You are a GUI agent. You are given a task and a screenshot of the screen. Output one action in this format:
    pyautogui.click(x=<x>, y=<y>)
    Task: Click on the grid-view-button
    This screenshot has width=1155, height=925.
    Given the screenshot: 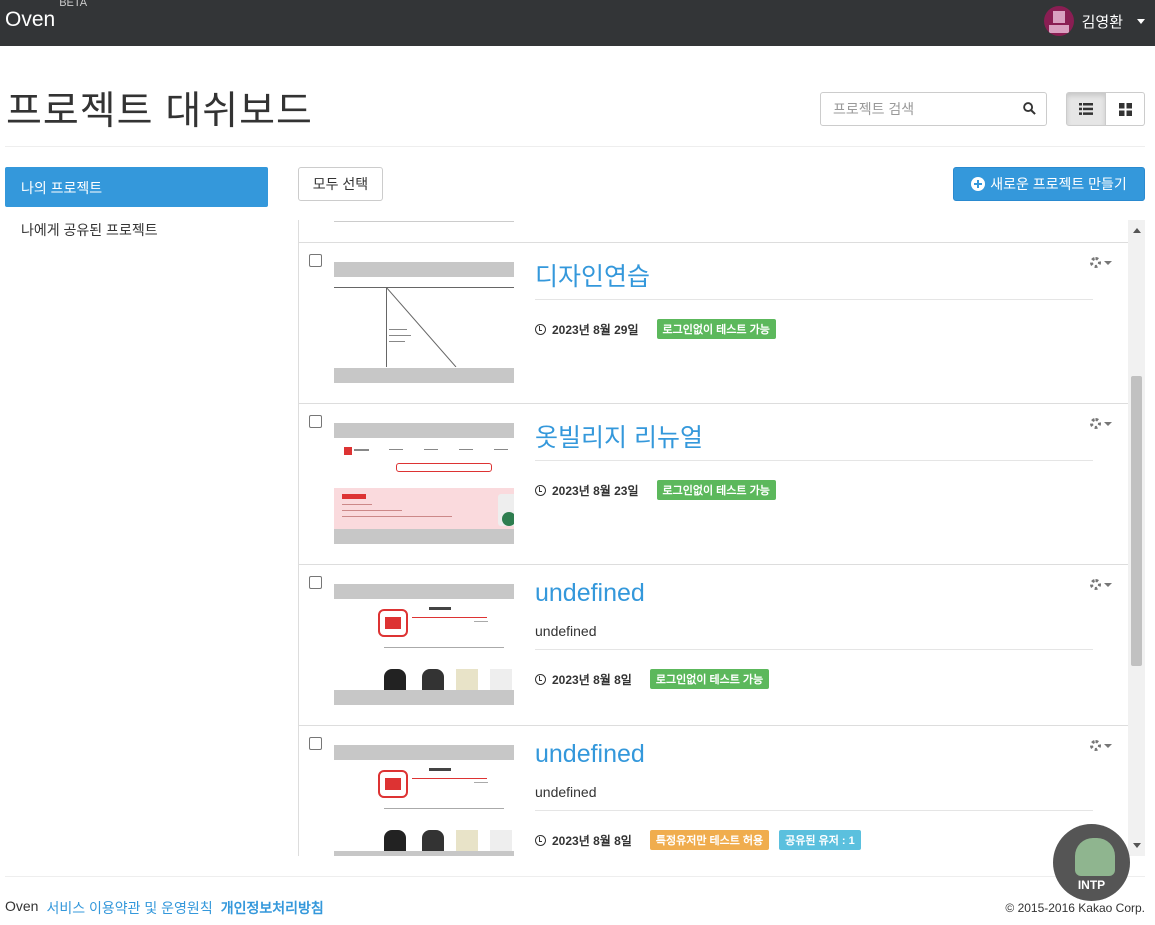 What is the action you would take?
    pyautogui.click(x=1125, y=109)
    